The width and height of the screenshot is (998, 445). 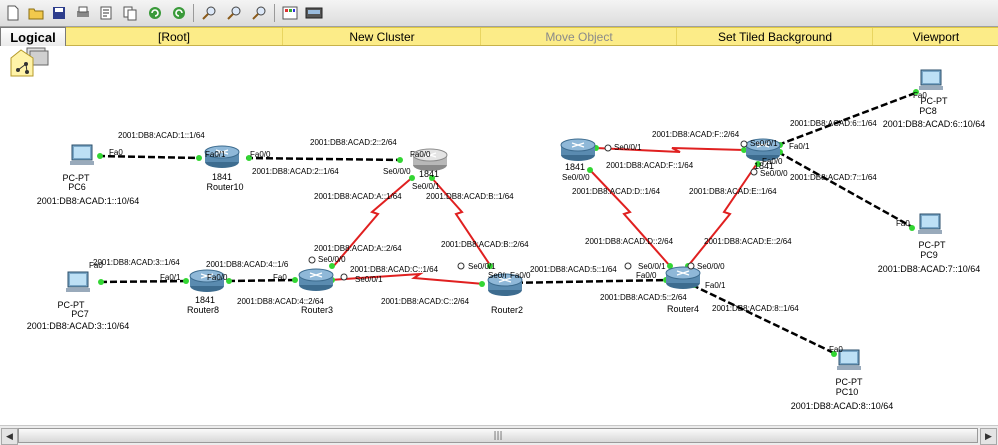 I want to click on port-r10-fa00: Fa0/0, so click(x=260, y=154).